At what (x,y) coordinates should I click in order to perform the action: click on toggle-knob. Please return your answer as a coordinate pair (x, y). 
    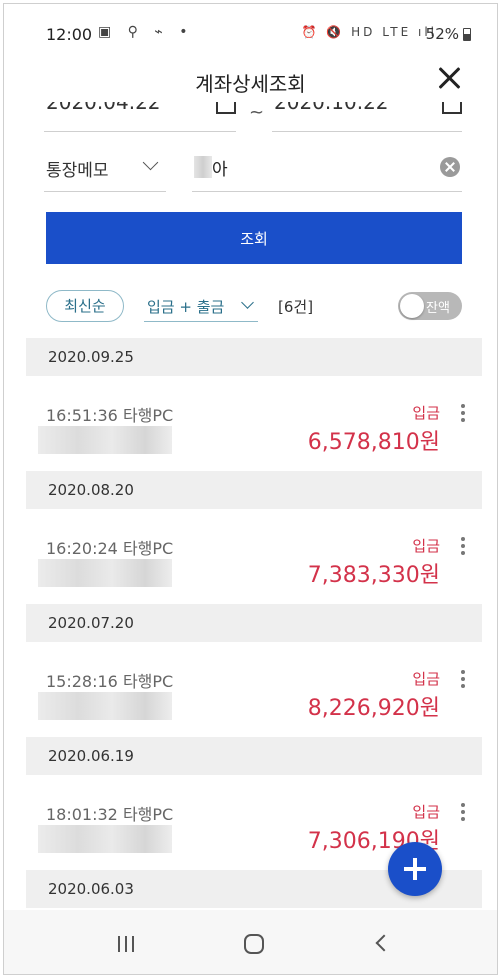
    Looking at the image, I should click on (412, 306).